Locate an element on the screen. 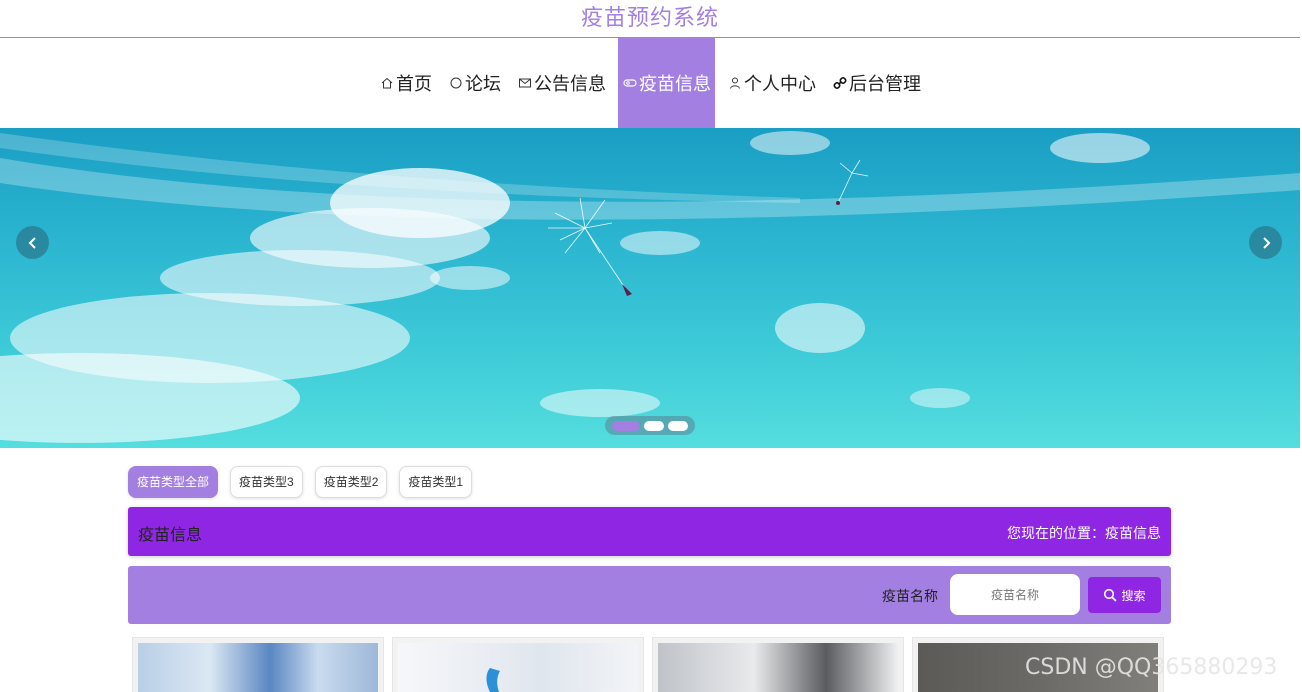  nav-item-notice: 公告信息 is located at coordinates (561, 83).